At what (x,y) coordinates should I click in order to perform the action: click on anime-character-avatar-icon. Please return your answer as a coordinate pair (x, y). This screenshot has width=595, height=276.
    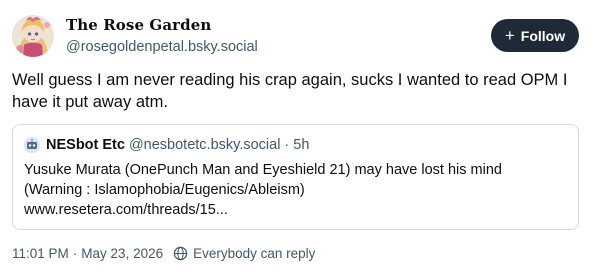
    Looking at the image, I should click on (33, 36).